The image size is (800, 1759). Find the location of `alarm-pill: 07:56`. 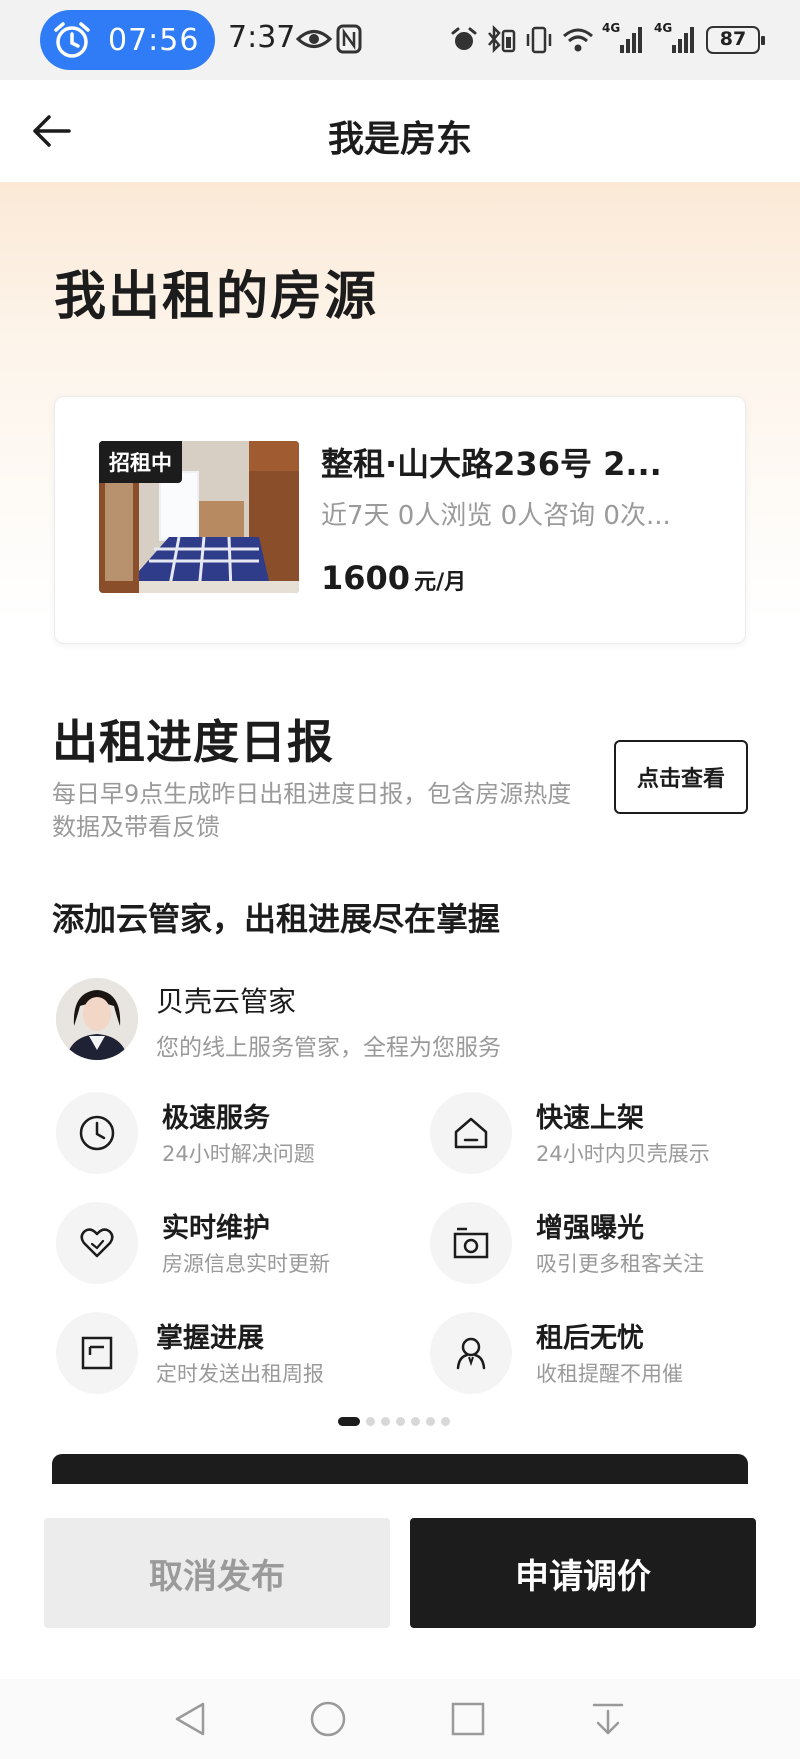

alarm-pill: 07:56 is located at coordinates (127, 40).